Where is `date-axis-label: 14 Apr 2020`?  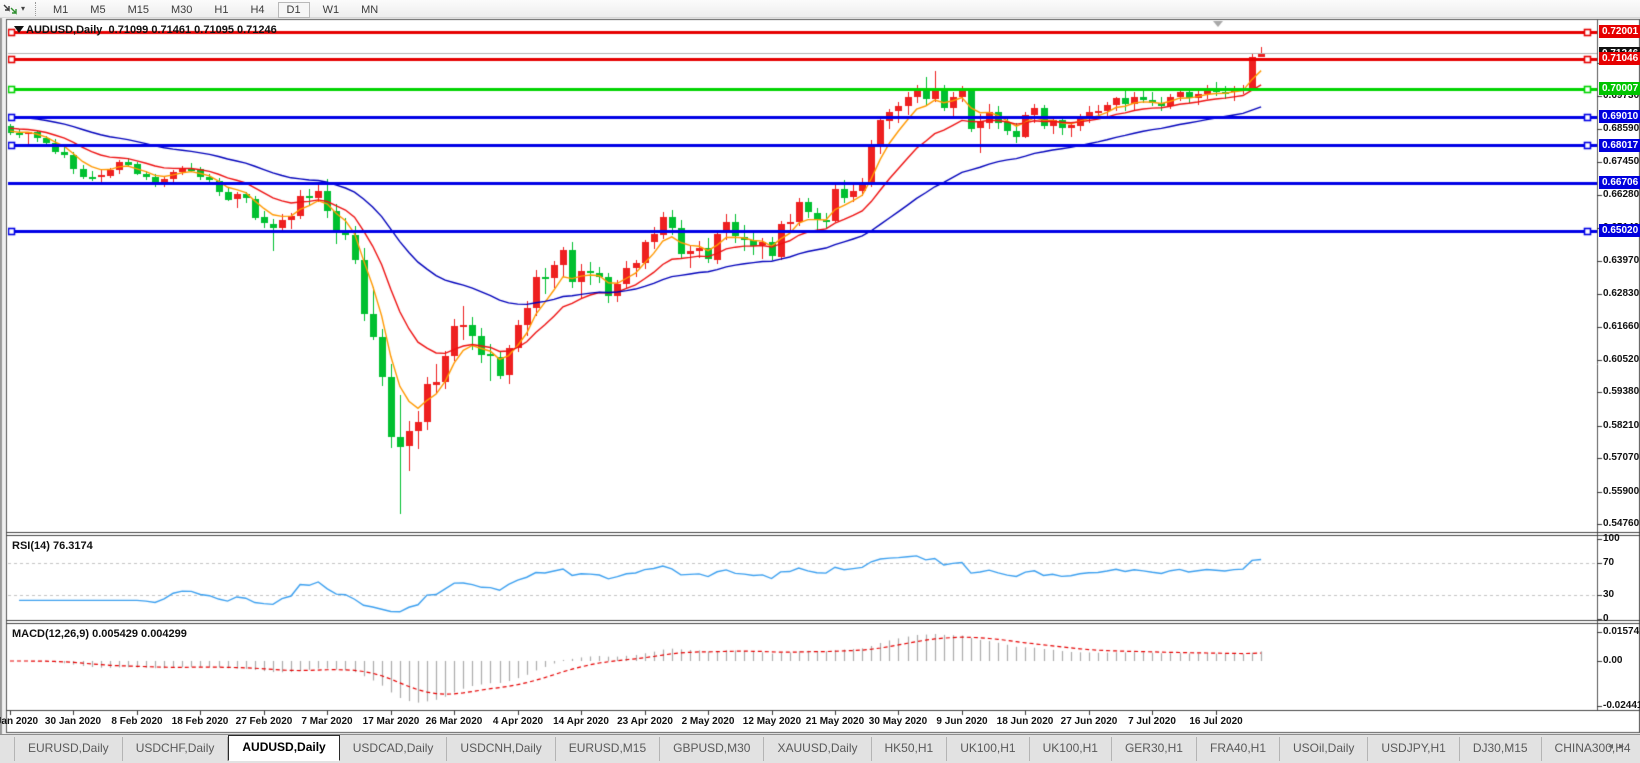
date-axis-label: 14 Apr 2020 is located at coordinates (581, 721).